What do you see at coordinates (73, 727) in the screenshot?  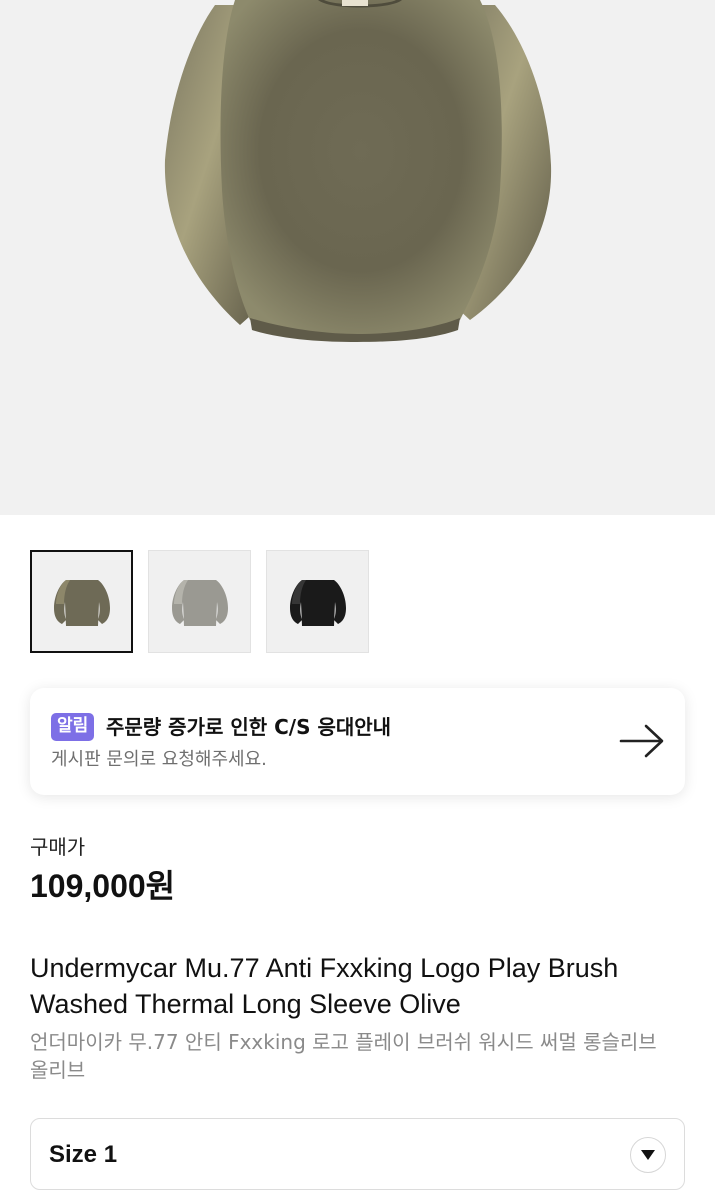 I see `notice-badge: 알림` at bounding box center [73, 727].